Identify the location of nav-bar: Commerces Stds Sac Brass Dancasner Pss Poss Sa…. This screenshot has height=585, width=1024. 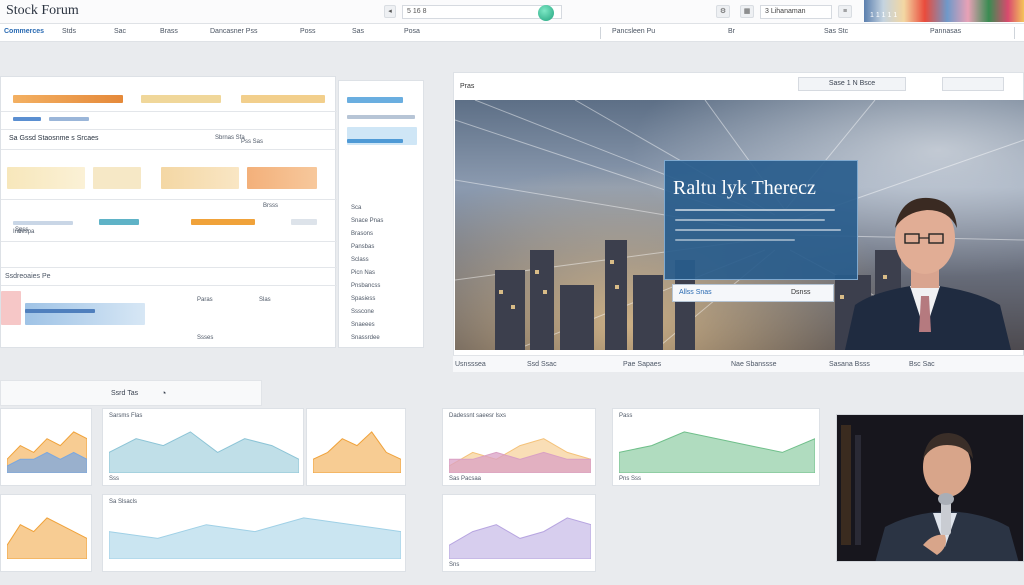
(512, 33).